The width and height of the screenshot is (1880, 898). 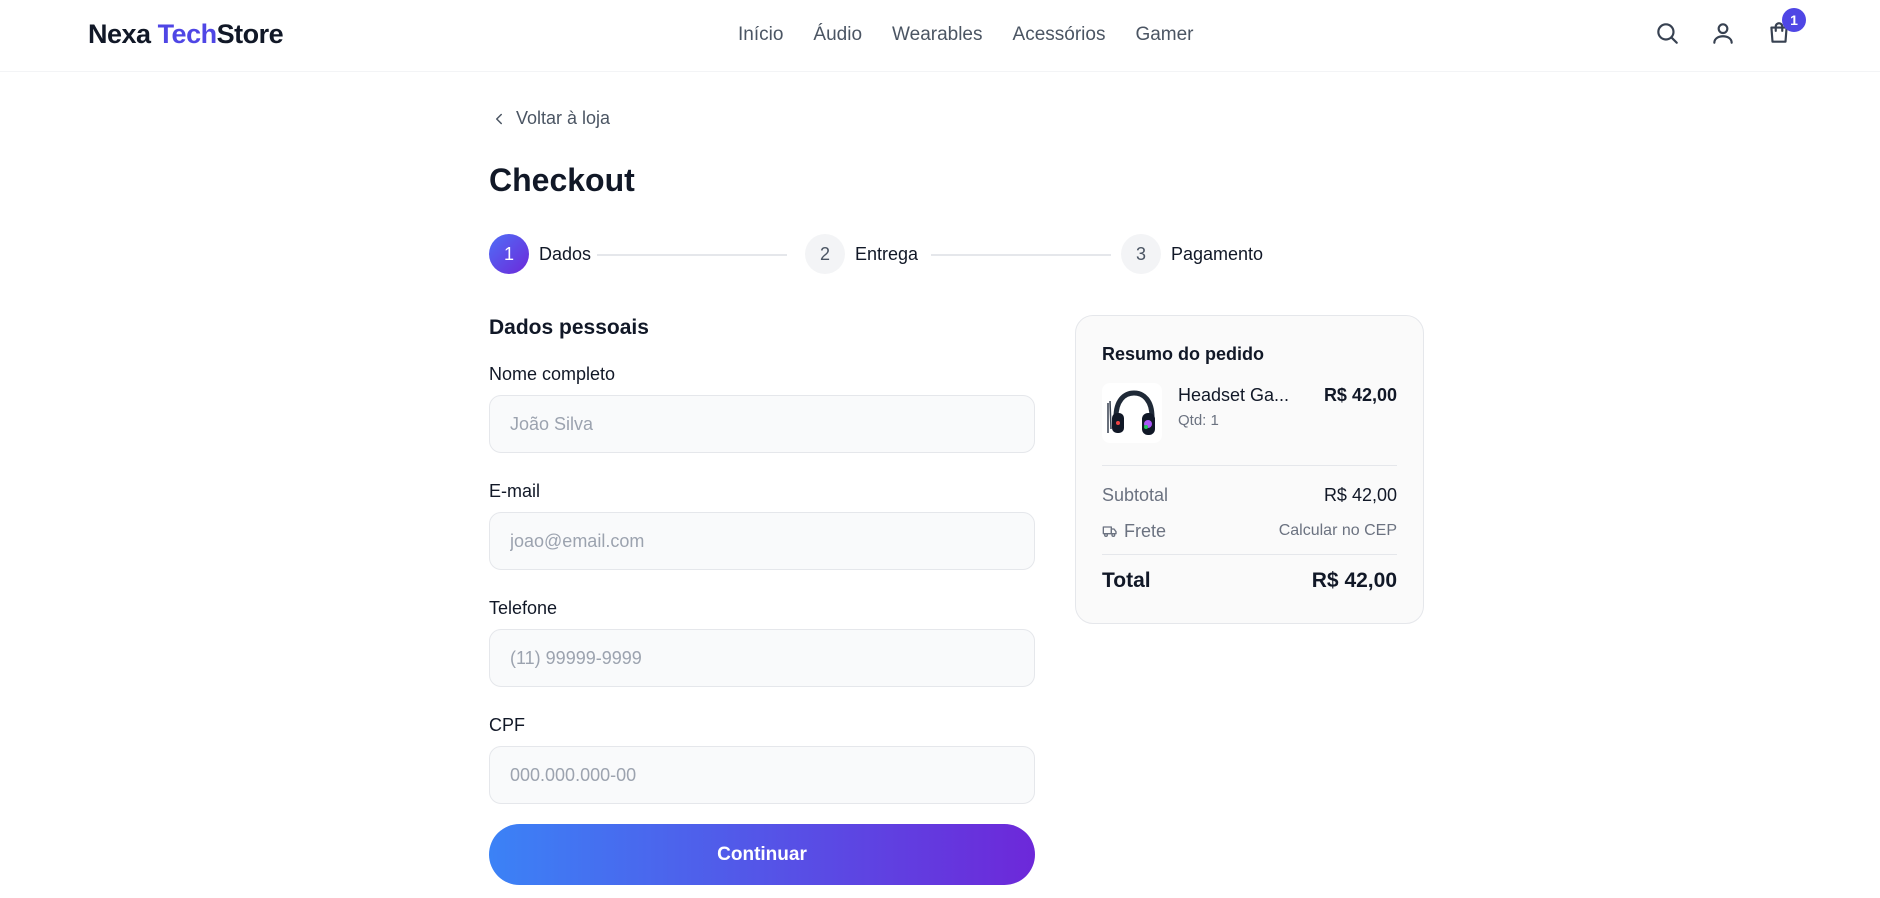 What do you see at coordinates (1249, 495) in the screenshot?
I see `subtotal-row: Subtotal R$ 42,00` at bounding box center [1249, 495].